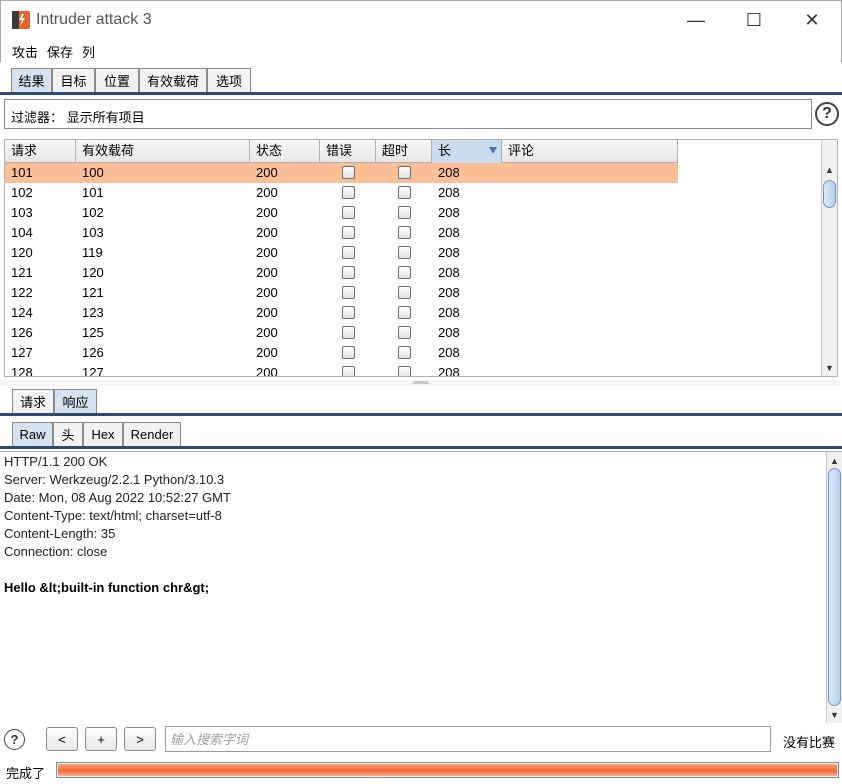  I want to click on col-error: 错误, so click(348, 151).